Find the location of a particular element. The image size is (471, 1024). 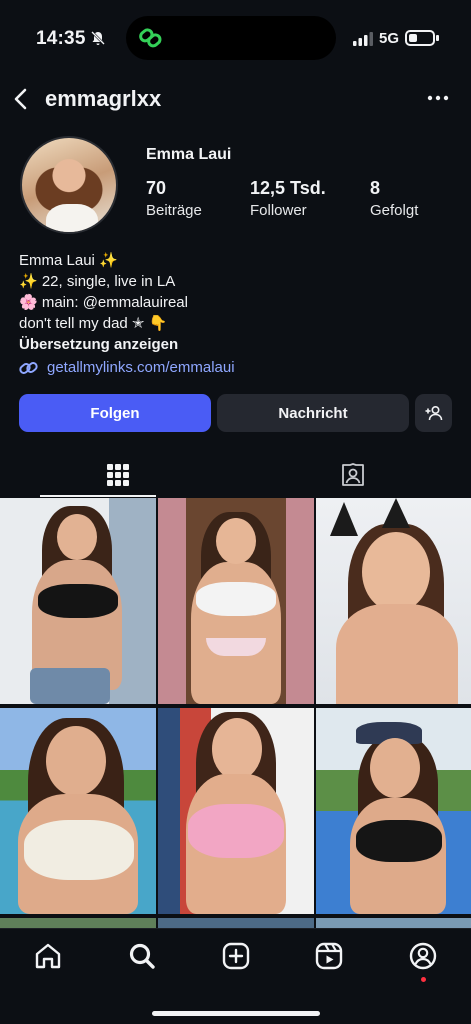

back-arrow-icon is located at coordinates (22, 99).